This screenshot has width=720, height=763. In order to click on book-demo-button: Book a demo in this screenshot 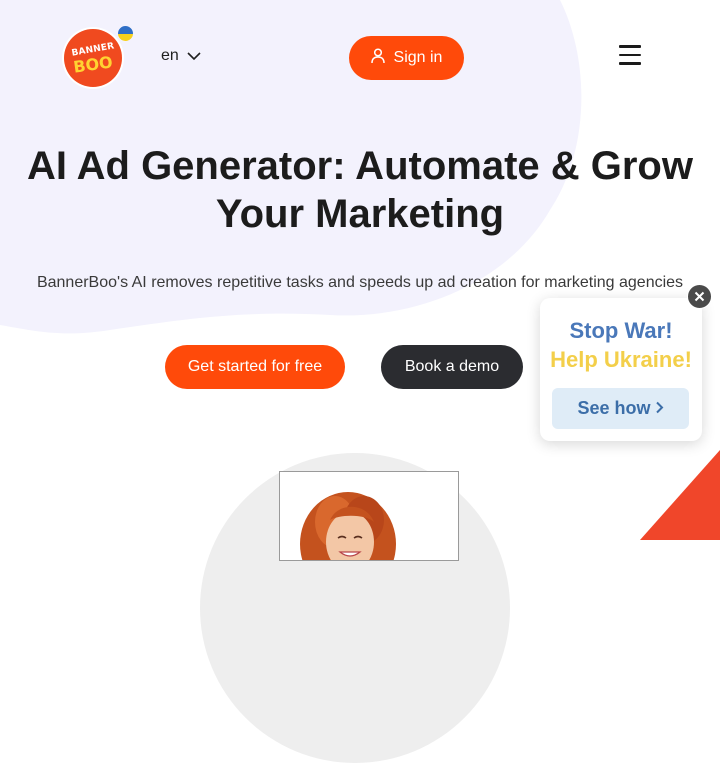, I will do `click(452, 367)`.